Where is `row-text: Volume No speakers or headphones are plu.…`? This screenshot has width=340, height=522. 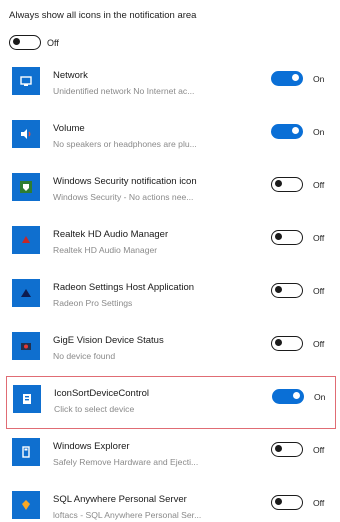 row-text: Volume No speakers or headphones are plu.… is located at coordinates (155, 136).